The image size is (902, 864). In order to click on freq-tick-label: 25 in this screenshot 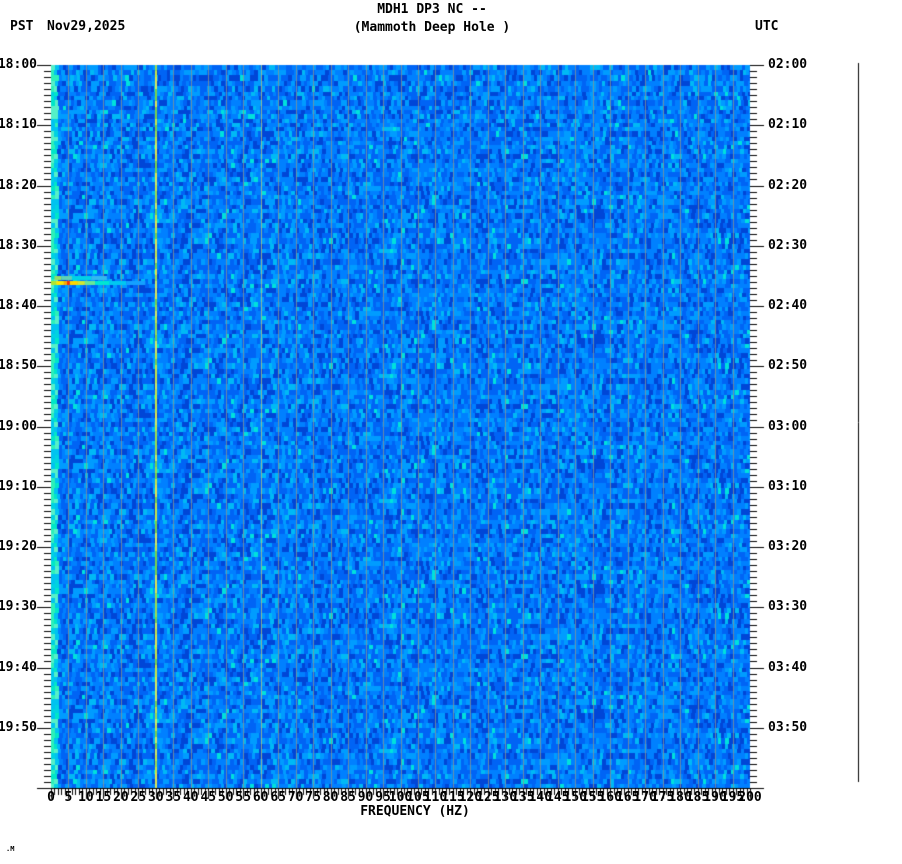, I will do `click(138, 797)`.